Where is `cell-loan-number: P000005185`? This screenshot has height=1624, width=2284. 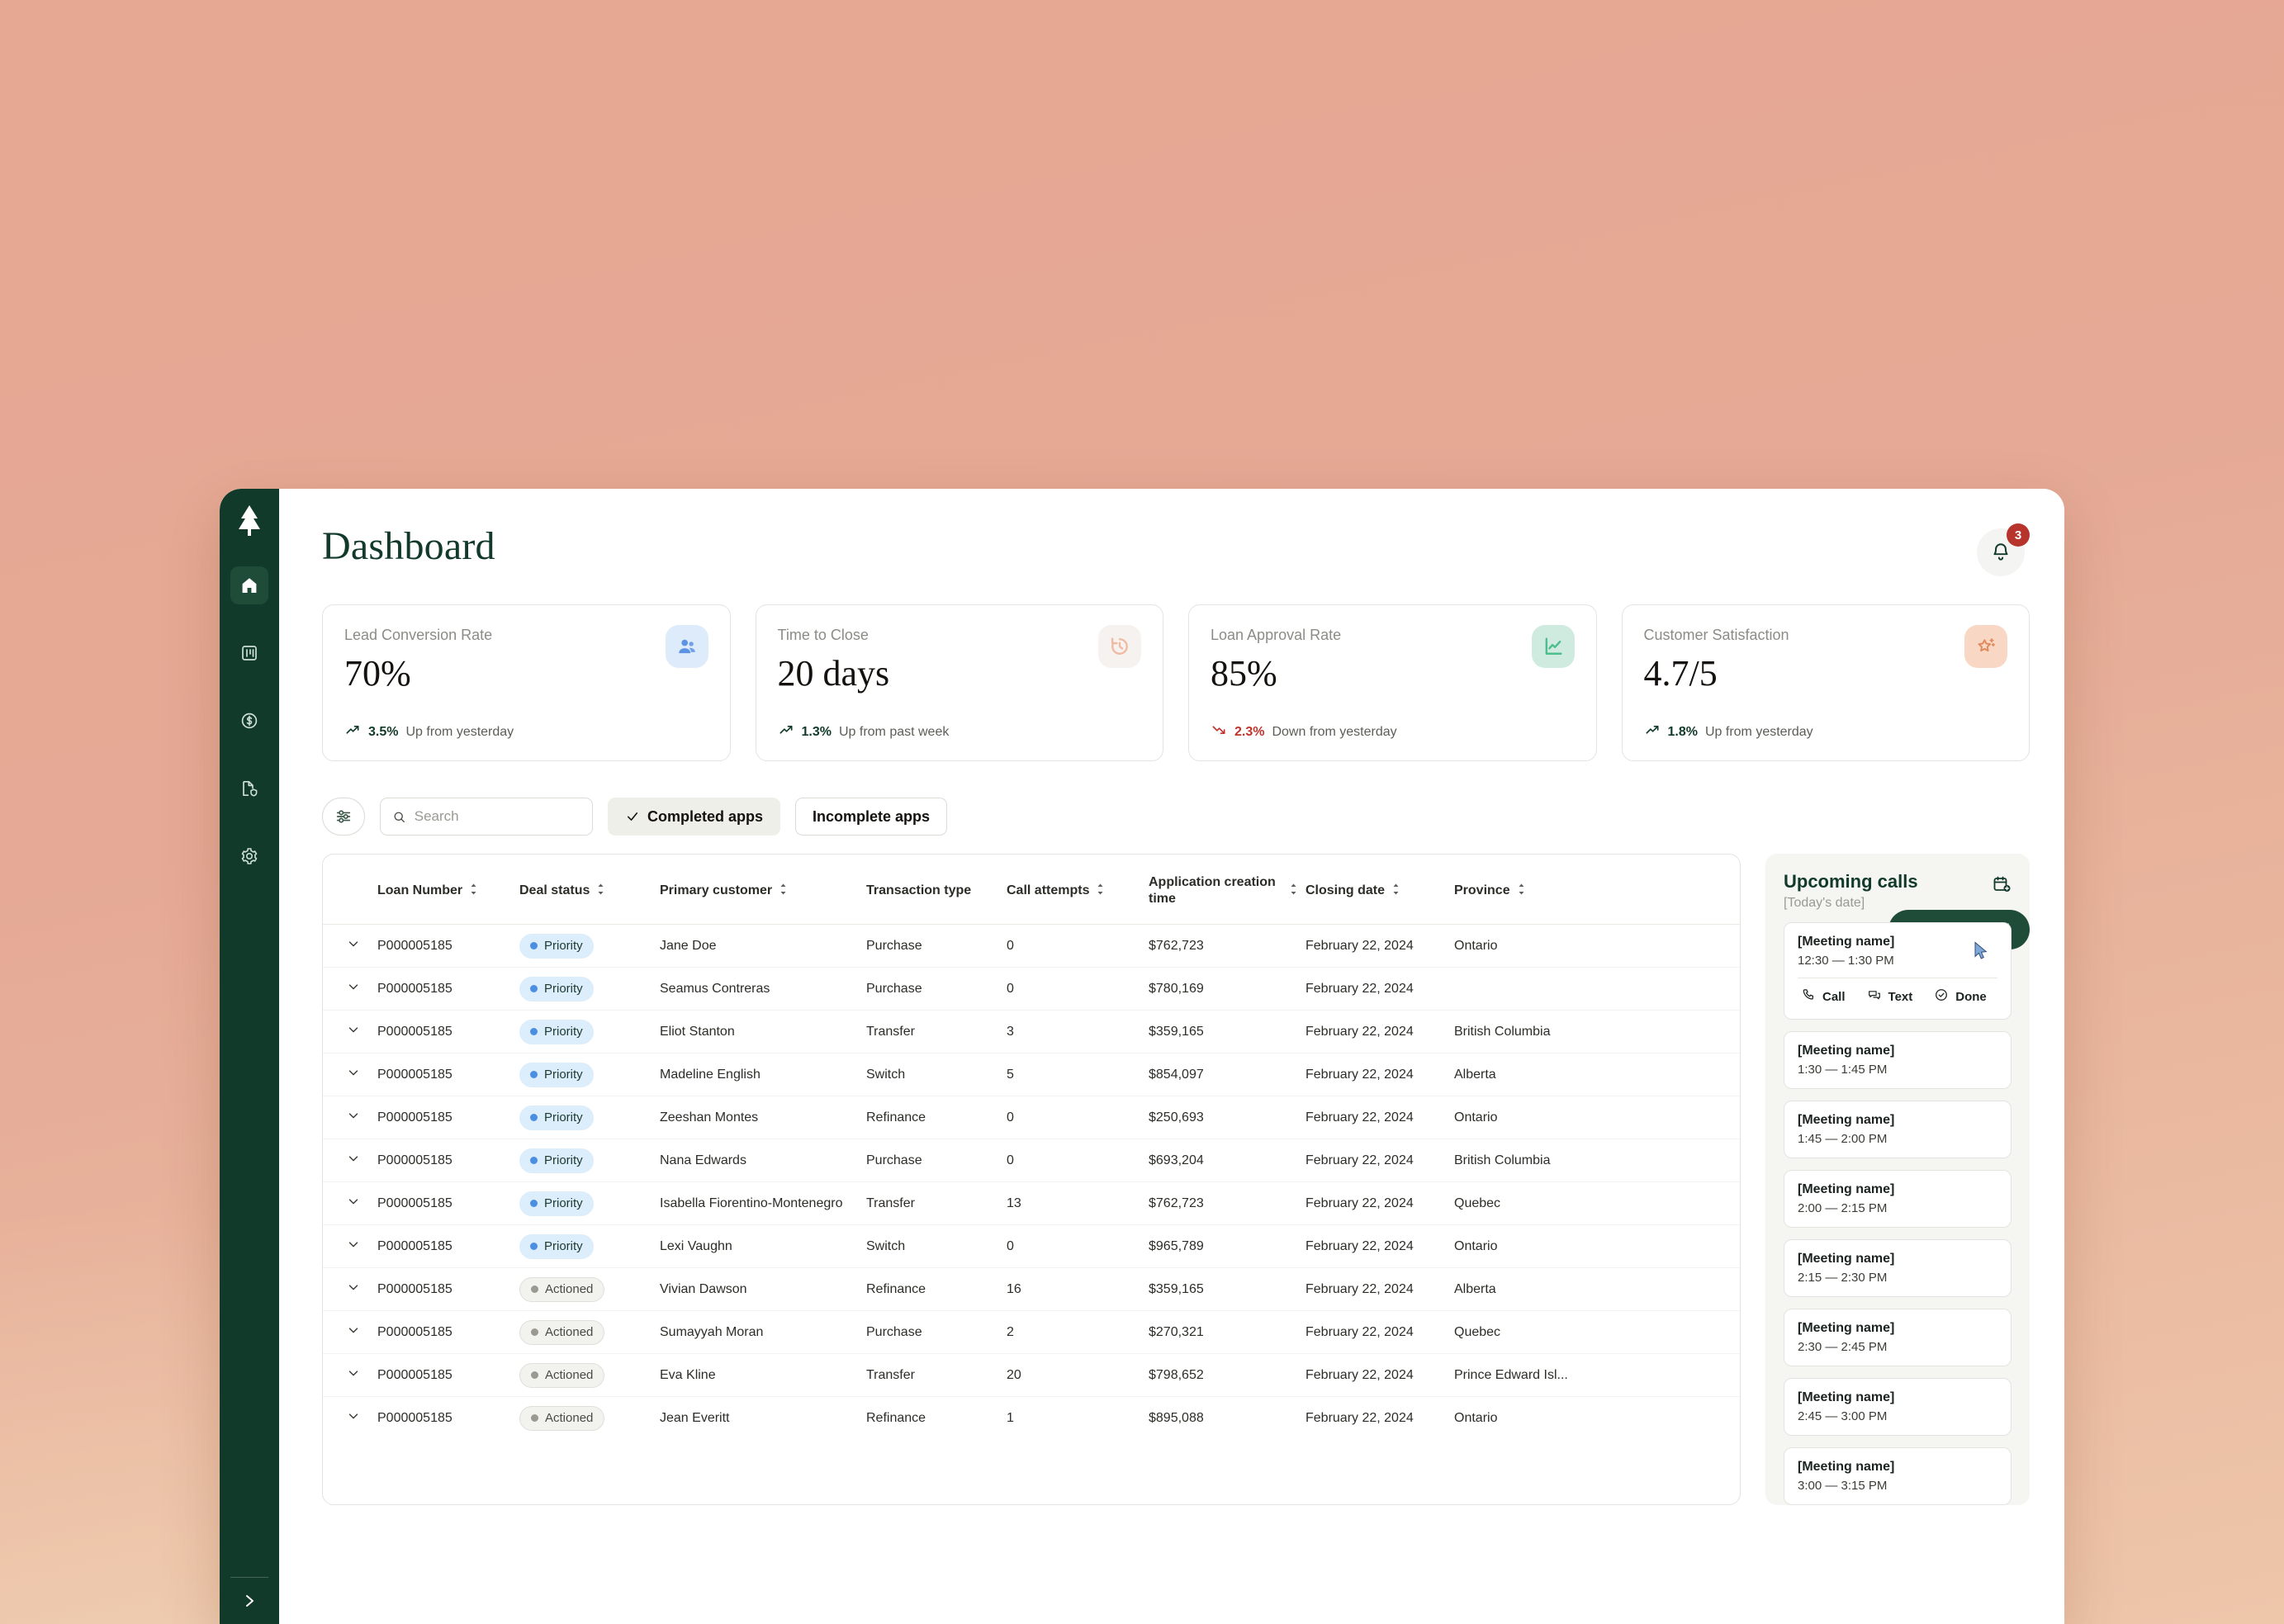
cell-loan-number: P000005185 is located at coordinates (448, 1118).